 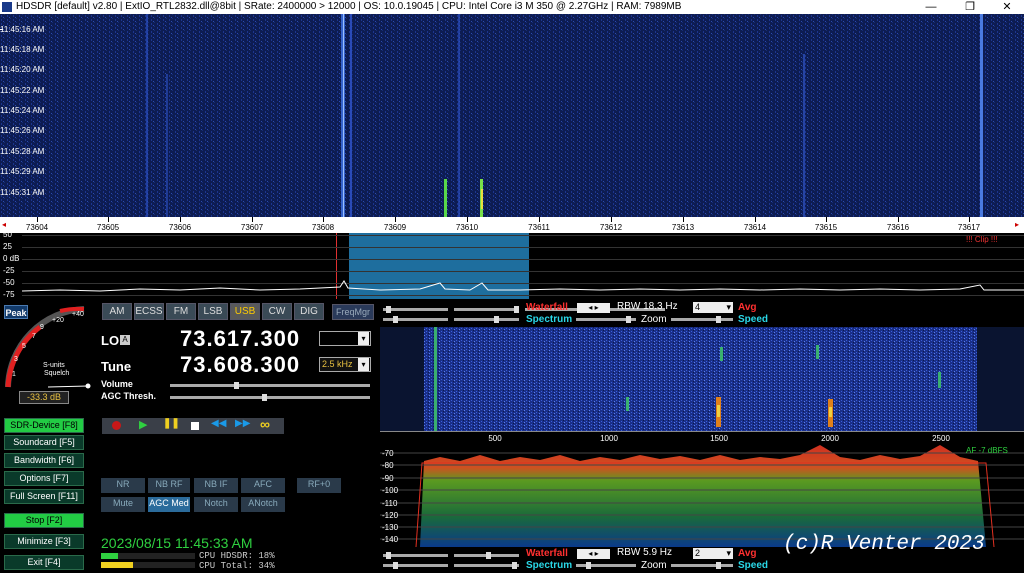 What do you see at coordinates (353, 312) in the screenshot?
I see `freqmgr-button: FreqMgr` at bounding box center [353, 312].